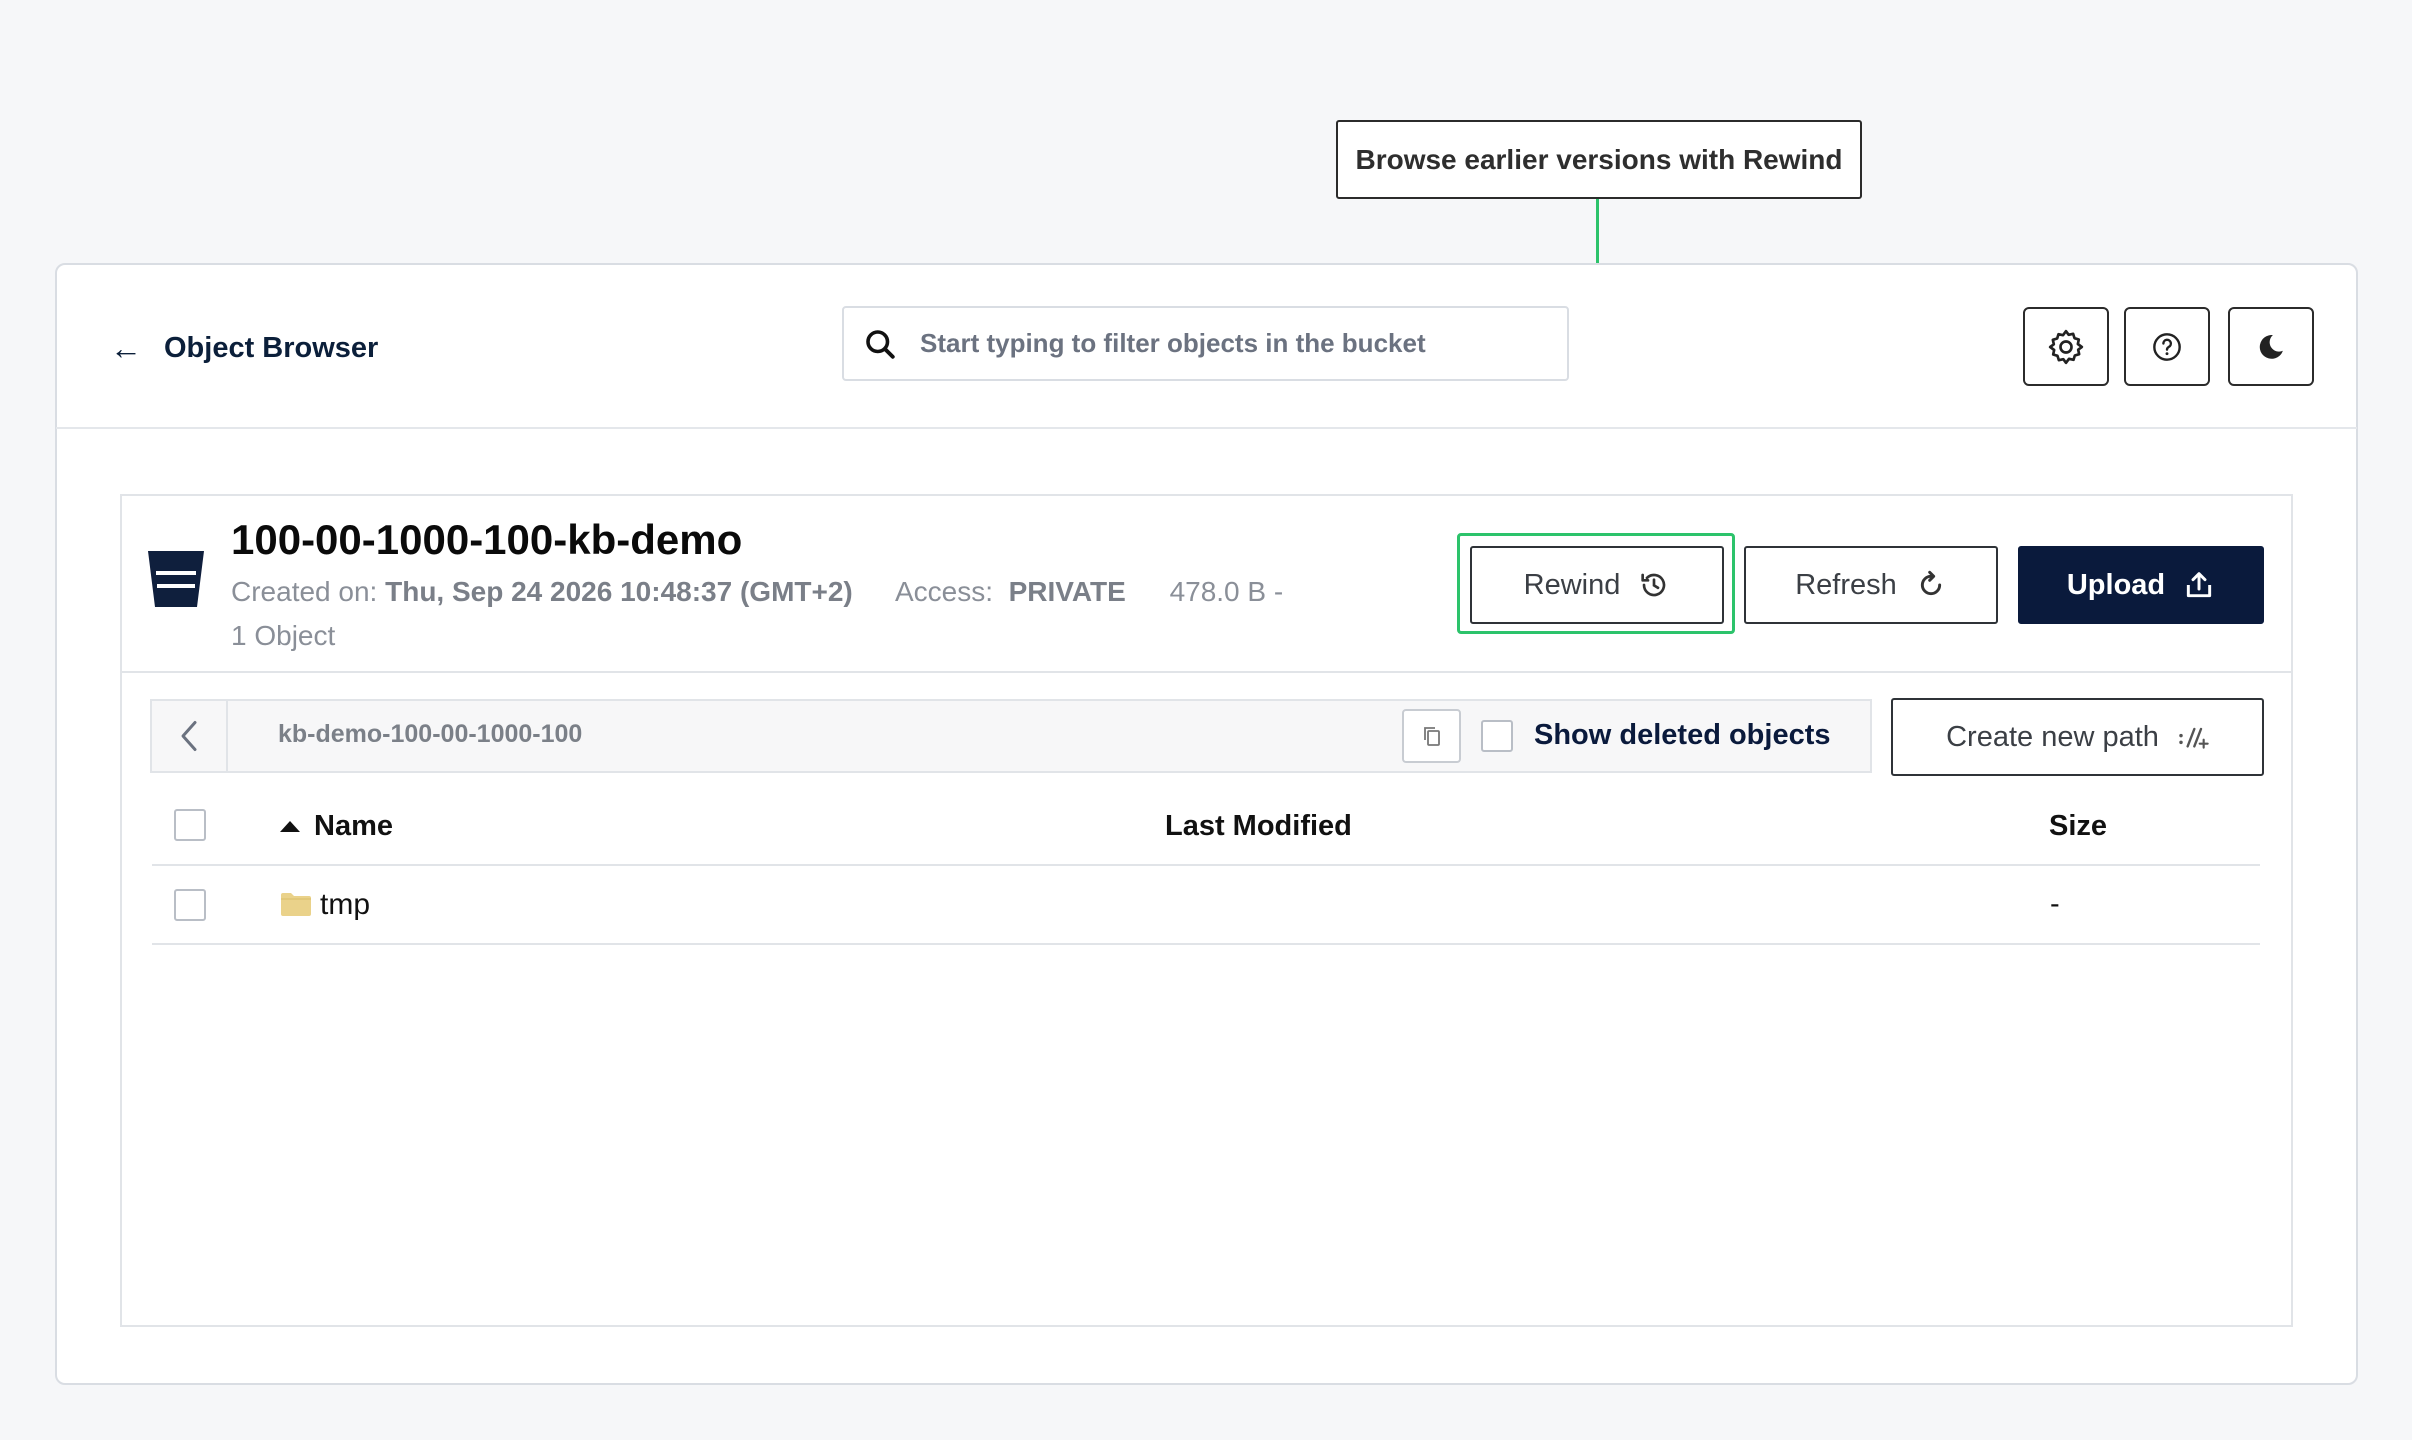 Image resolution: width=2412 pixels, height=1440 pixels. Describe the element at coordinates (126, 348) in the screenshot. I see `arrow-left-icon: ←` at that location.